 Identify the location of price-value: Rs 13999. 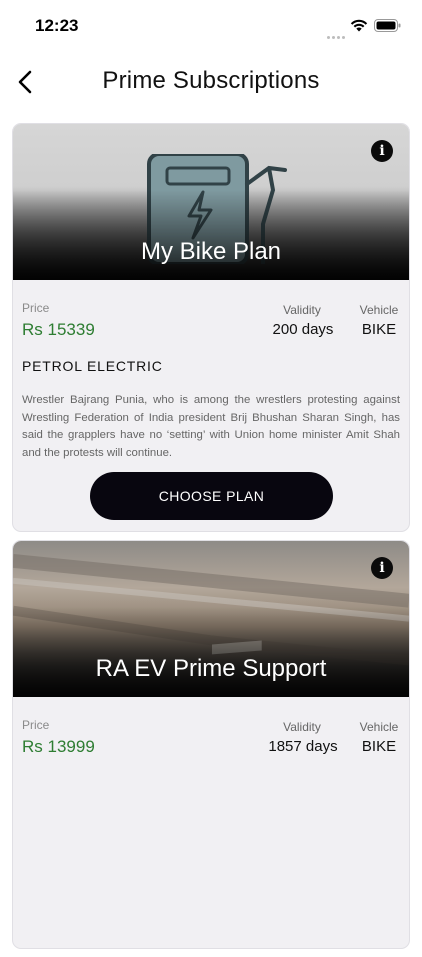
(58, 746).